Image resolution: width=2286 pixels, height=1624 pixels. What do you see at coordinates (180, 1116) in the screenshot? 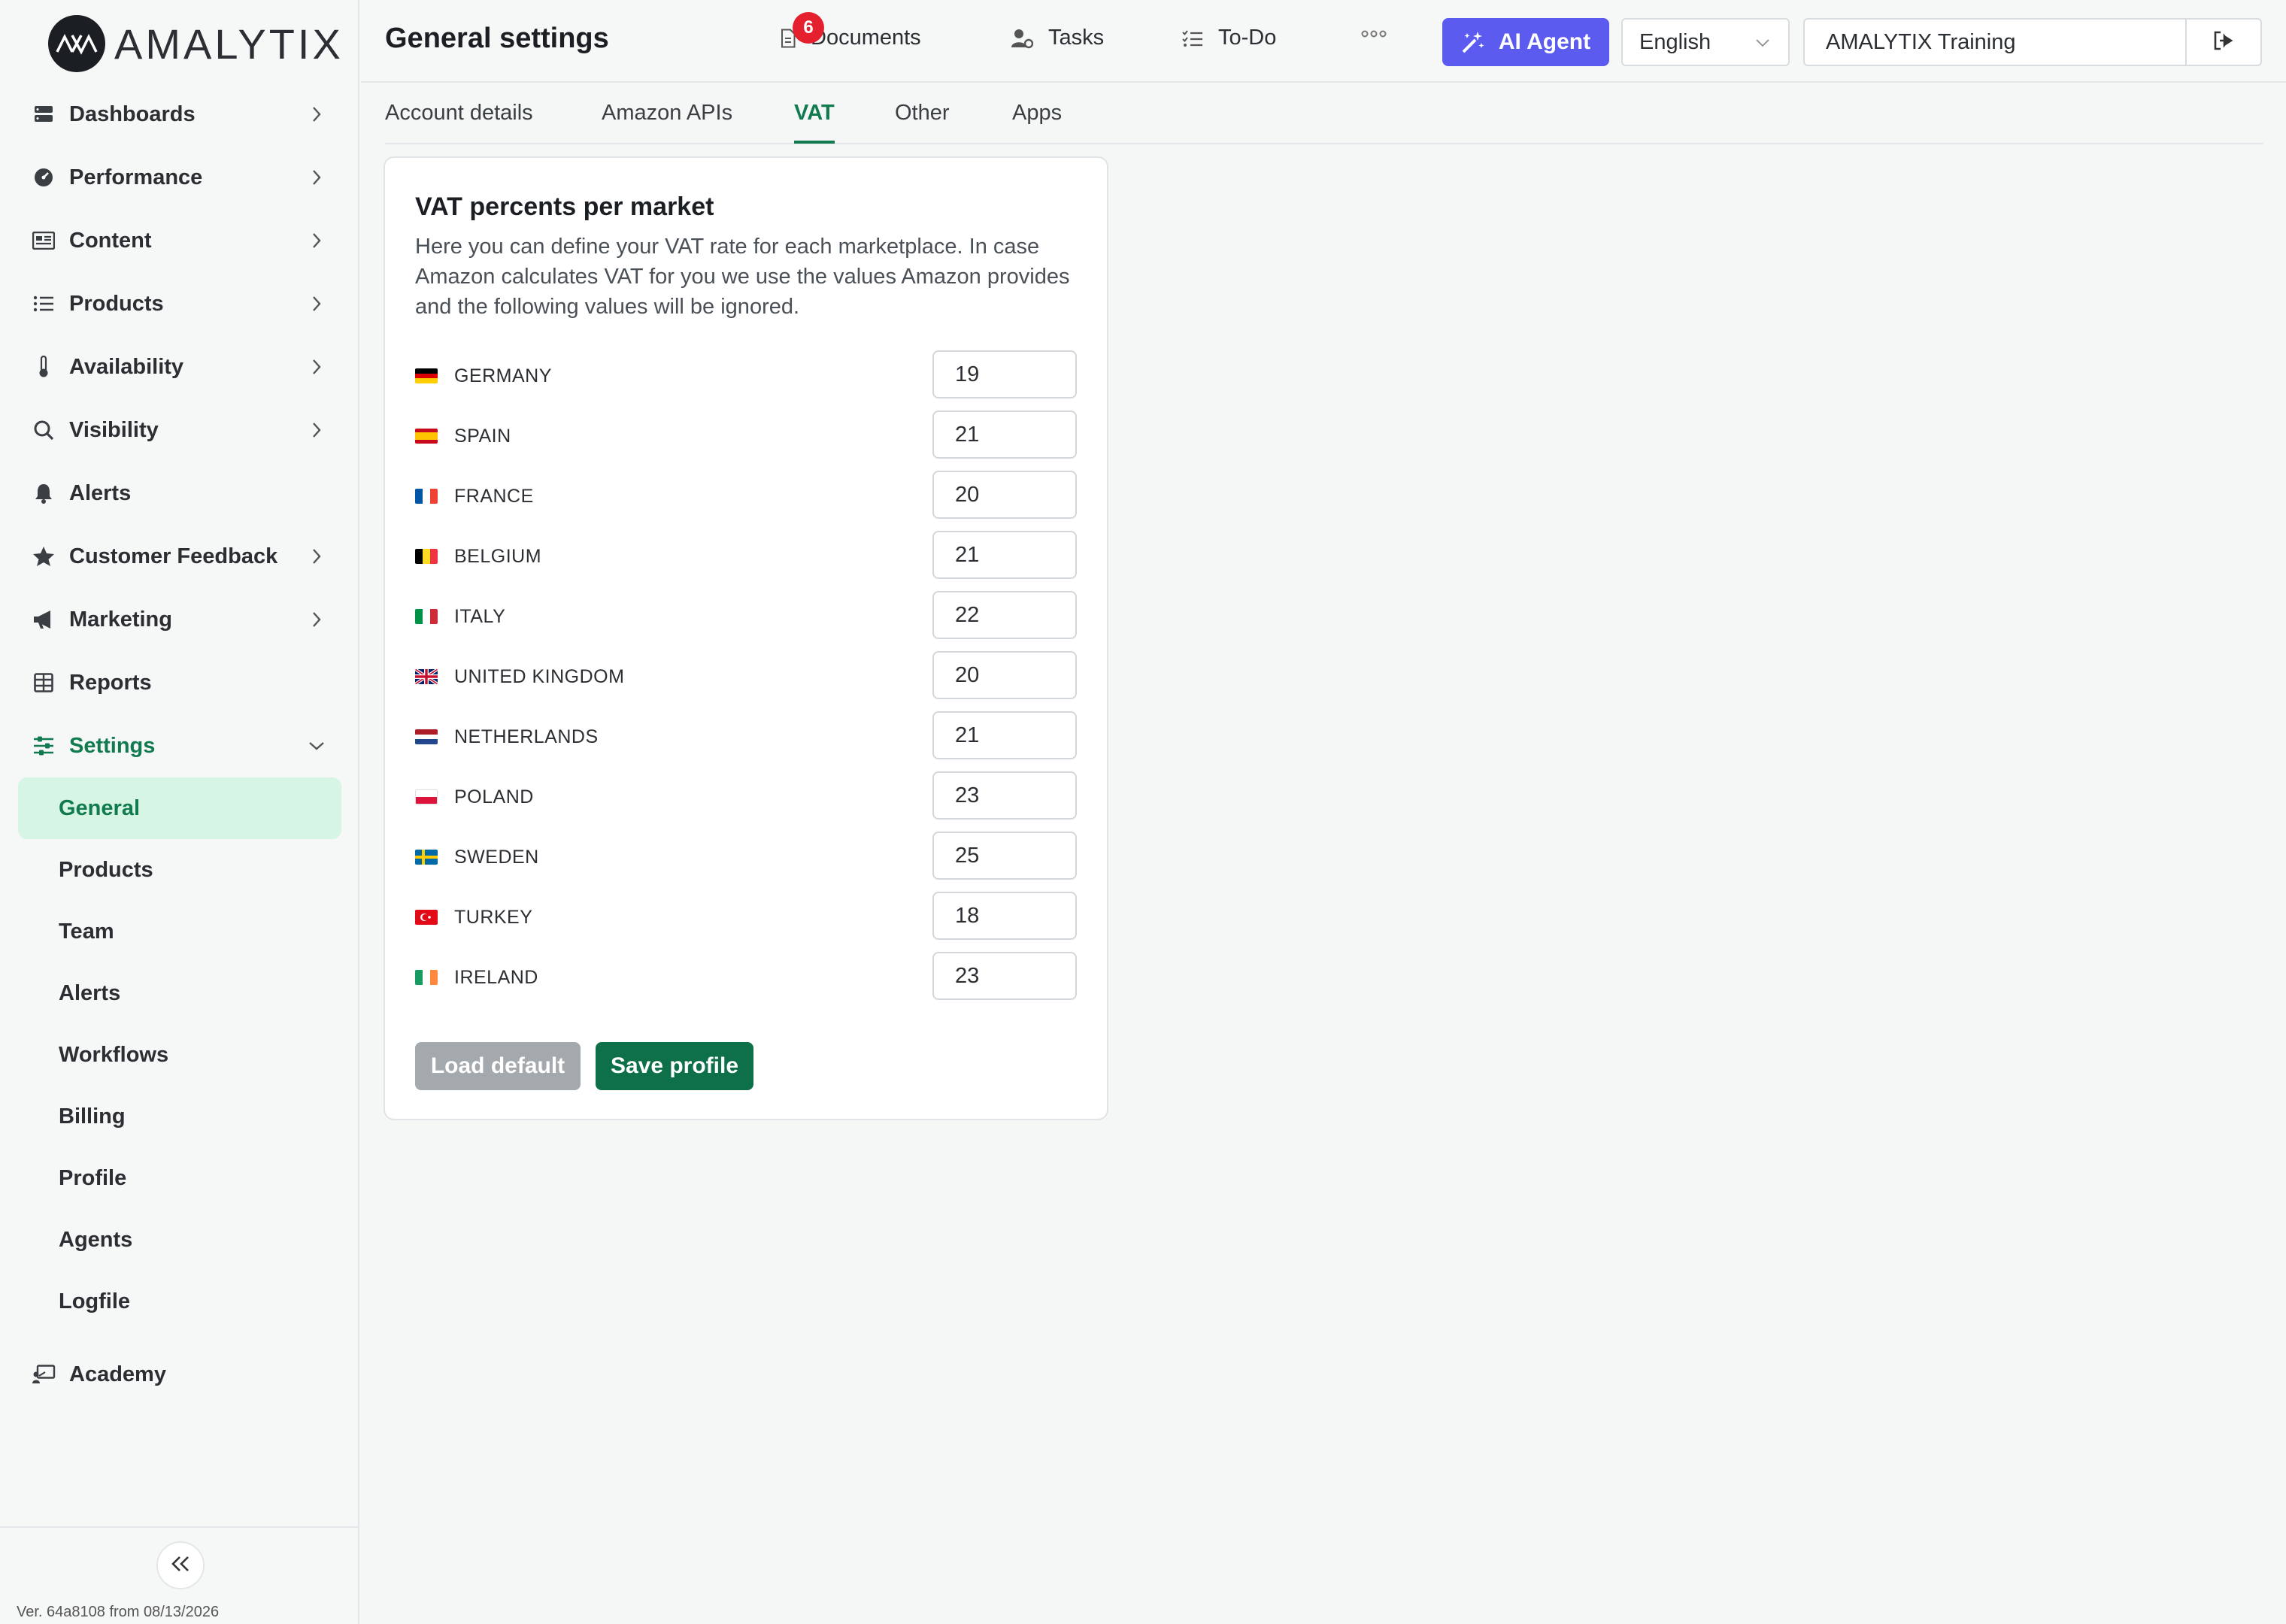
I see `subnav-billing: Billing` at bounding box center [180, 1116].